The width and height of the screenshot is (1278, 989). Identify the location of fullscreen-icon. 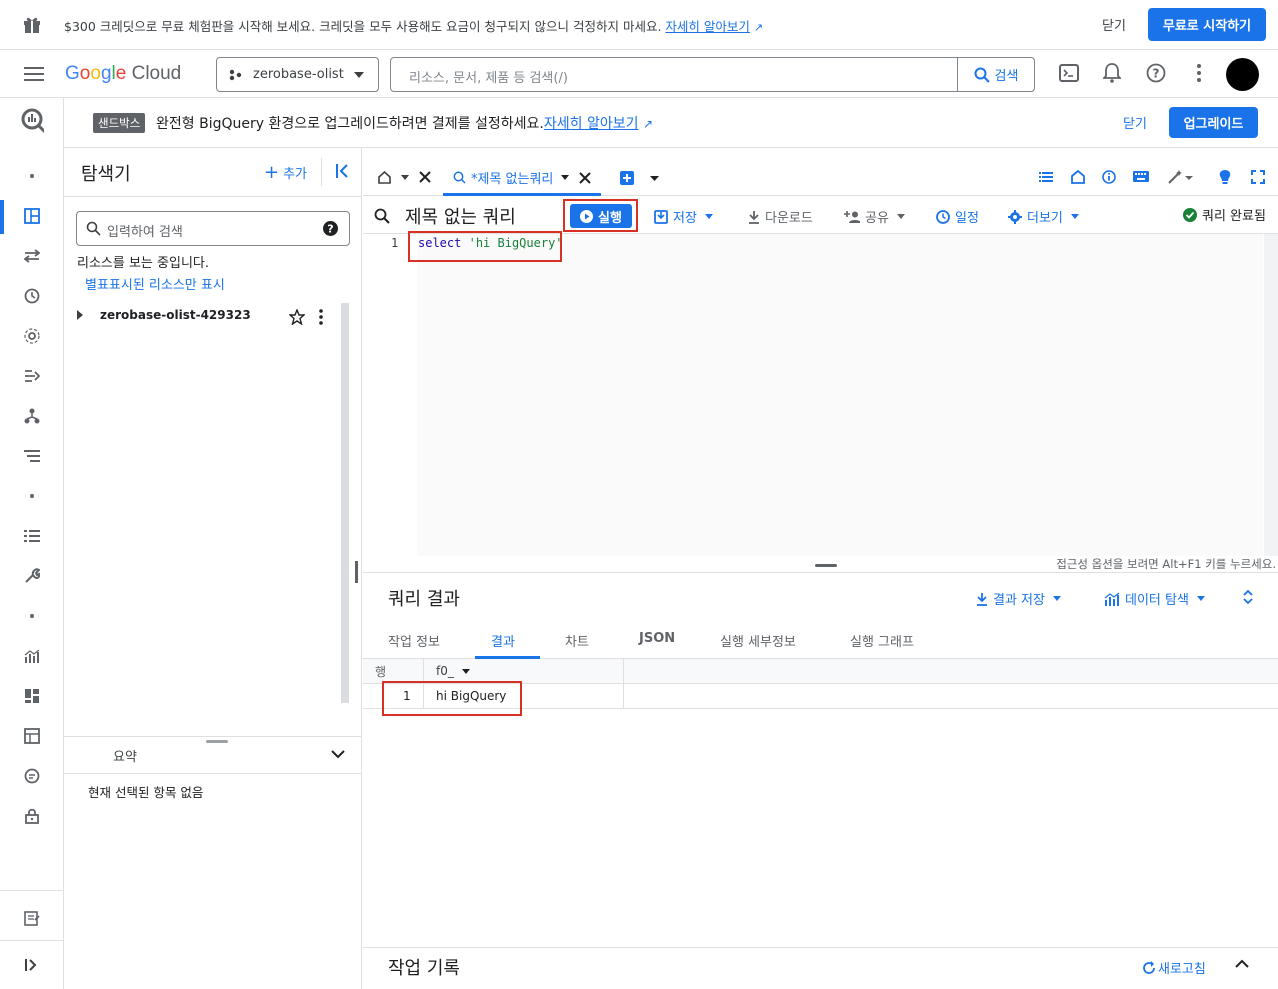
(1258, 177).